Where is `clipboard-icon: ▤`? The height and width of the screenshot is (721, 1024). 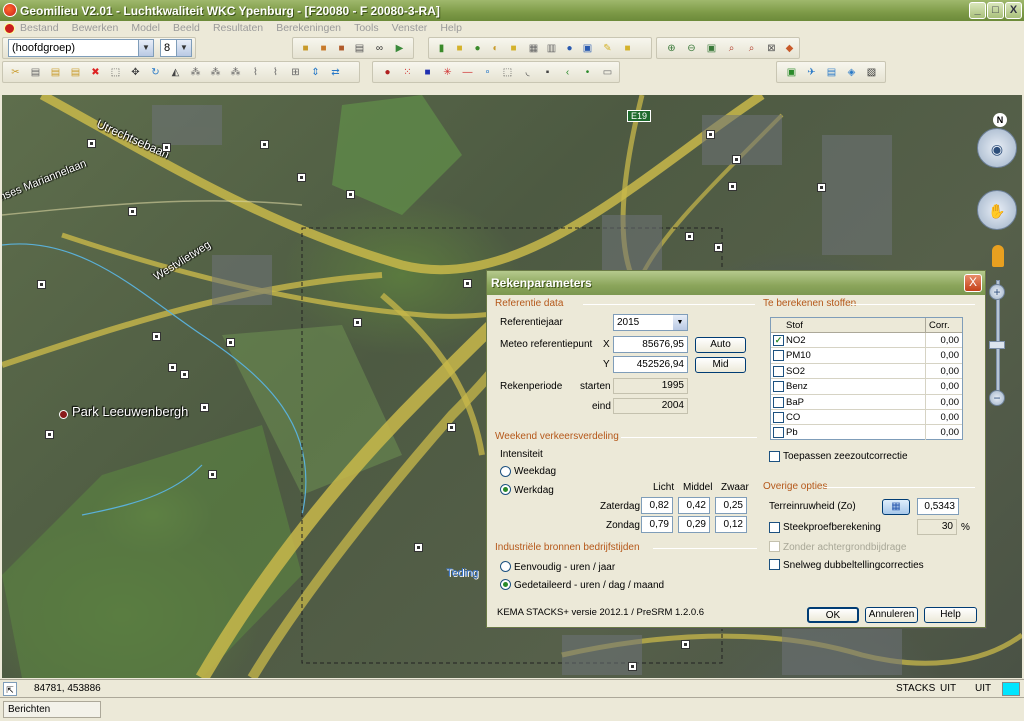
clipboard-icon: ▤ is located at coordinates (75, 72).